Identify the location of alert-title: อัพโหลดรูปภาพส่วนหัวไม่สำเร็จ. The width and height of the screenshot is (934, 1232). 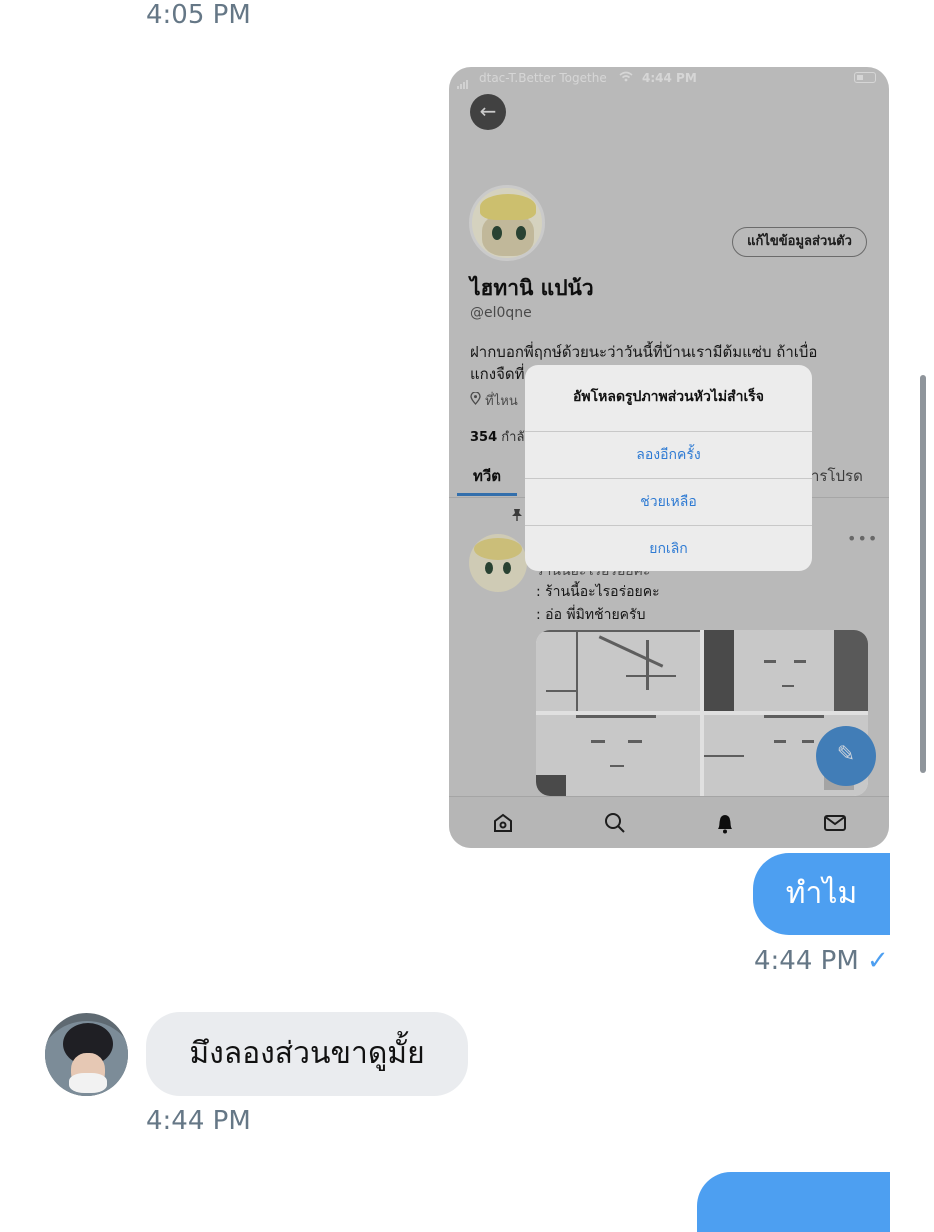
(668, 398).